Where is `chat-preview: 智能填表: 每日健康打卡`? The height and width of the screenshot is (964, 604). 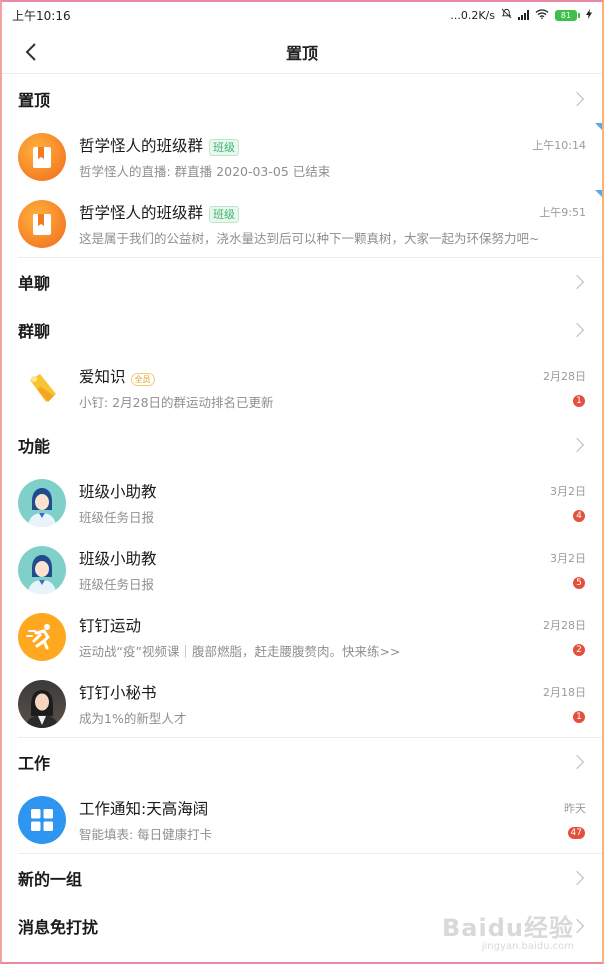
chat-preview: 智能填表: 每日健康打卡 is located at coordinates (146, 834).